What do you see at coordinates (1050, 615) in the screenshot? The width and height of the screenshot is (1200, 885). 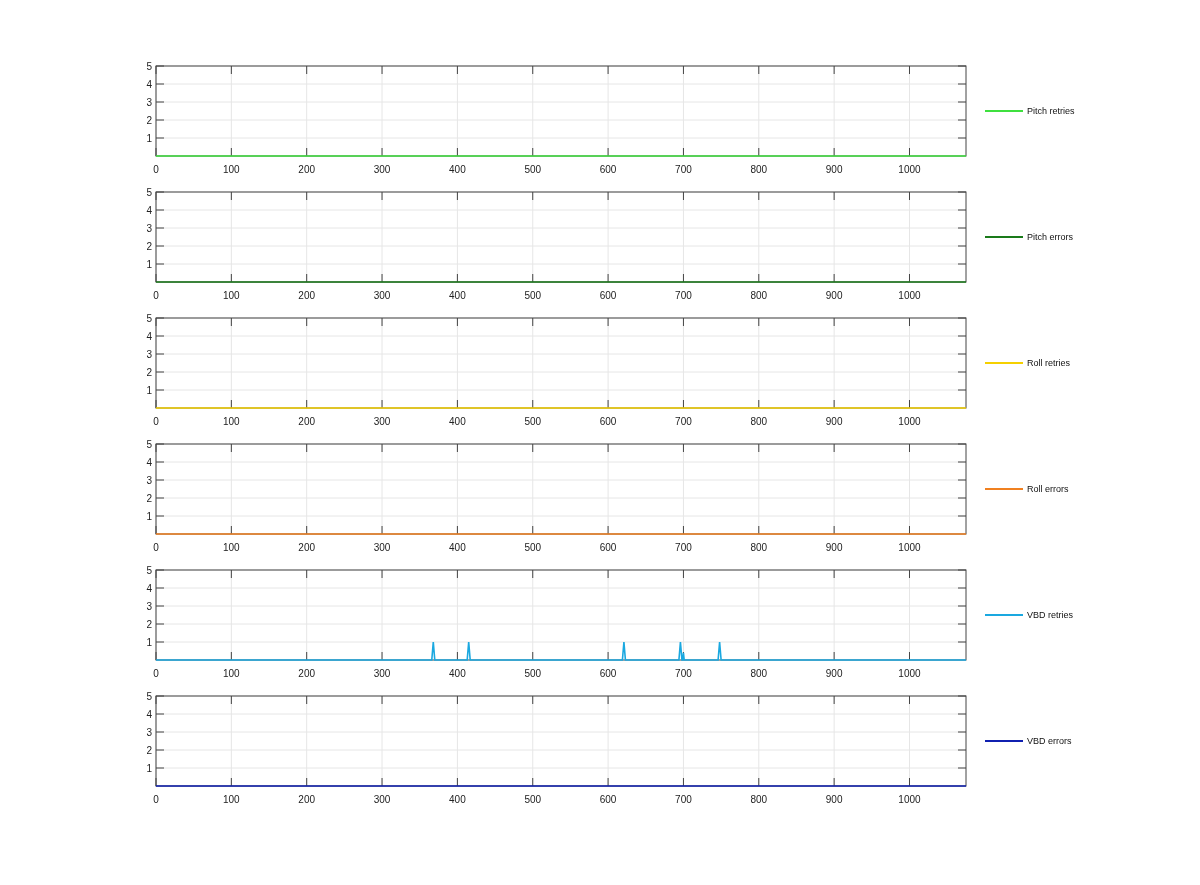 I see `legend-label: VBD retries` at bounding box center [1050, 615].